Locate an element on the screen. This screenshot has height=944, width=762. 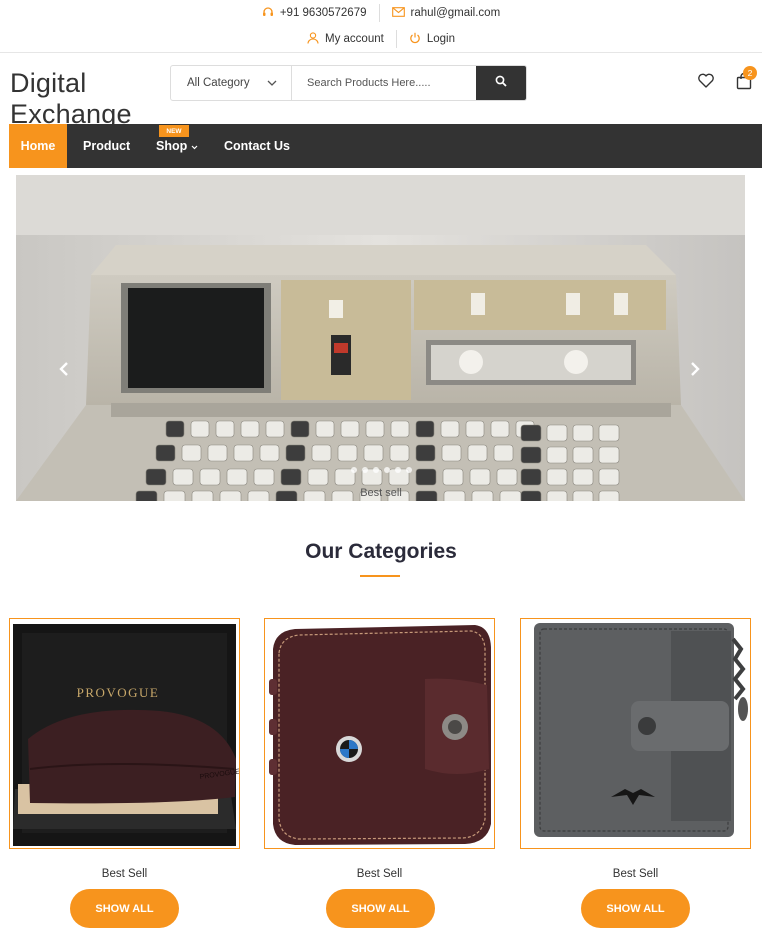
nav-contact-label: Contact Us is located at coordinates (257, 146).